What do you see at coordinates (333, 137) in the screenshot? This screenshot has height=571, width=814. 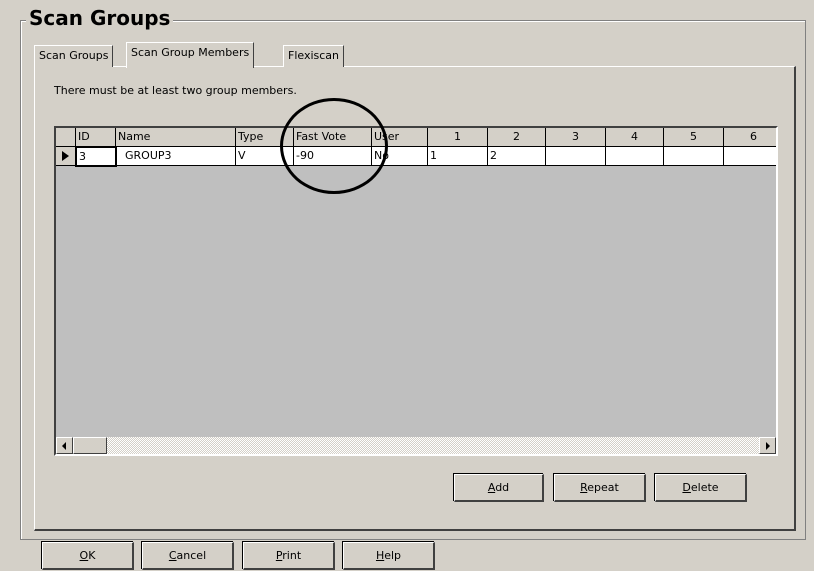 I see `col-header-fast-vote: Fast Vote` at bounding box center [333, 137].